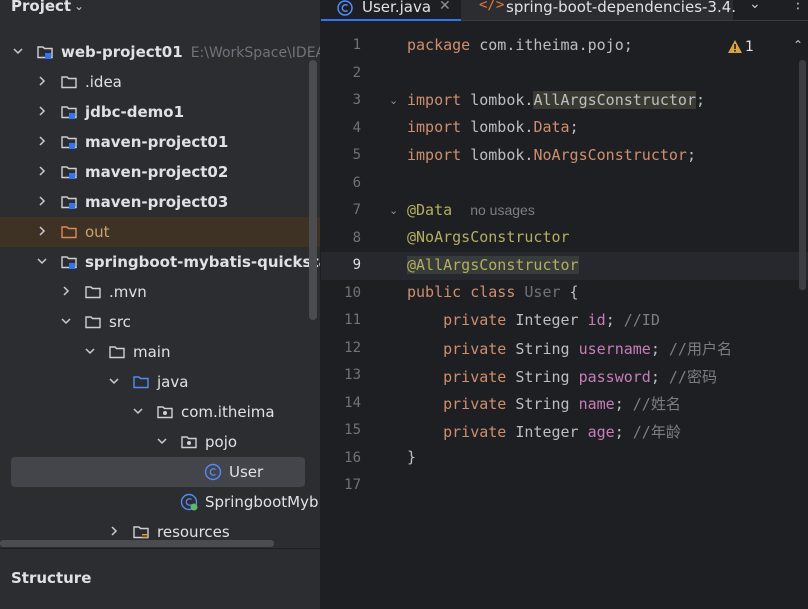 The height and width of the screenshot is (609, 808). I want to click on structure-panel-header: Structure, so click(160, 578).